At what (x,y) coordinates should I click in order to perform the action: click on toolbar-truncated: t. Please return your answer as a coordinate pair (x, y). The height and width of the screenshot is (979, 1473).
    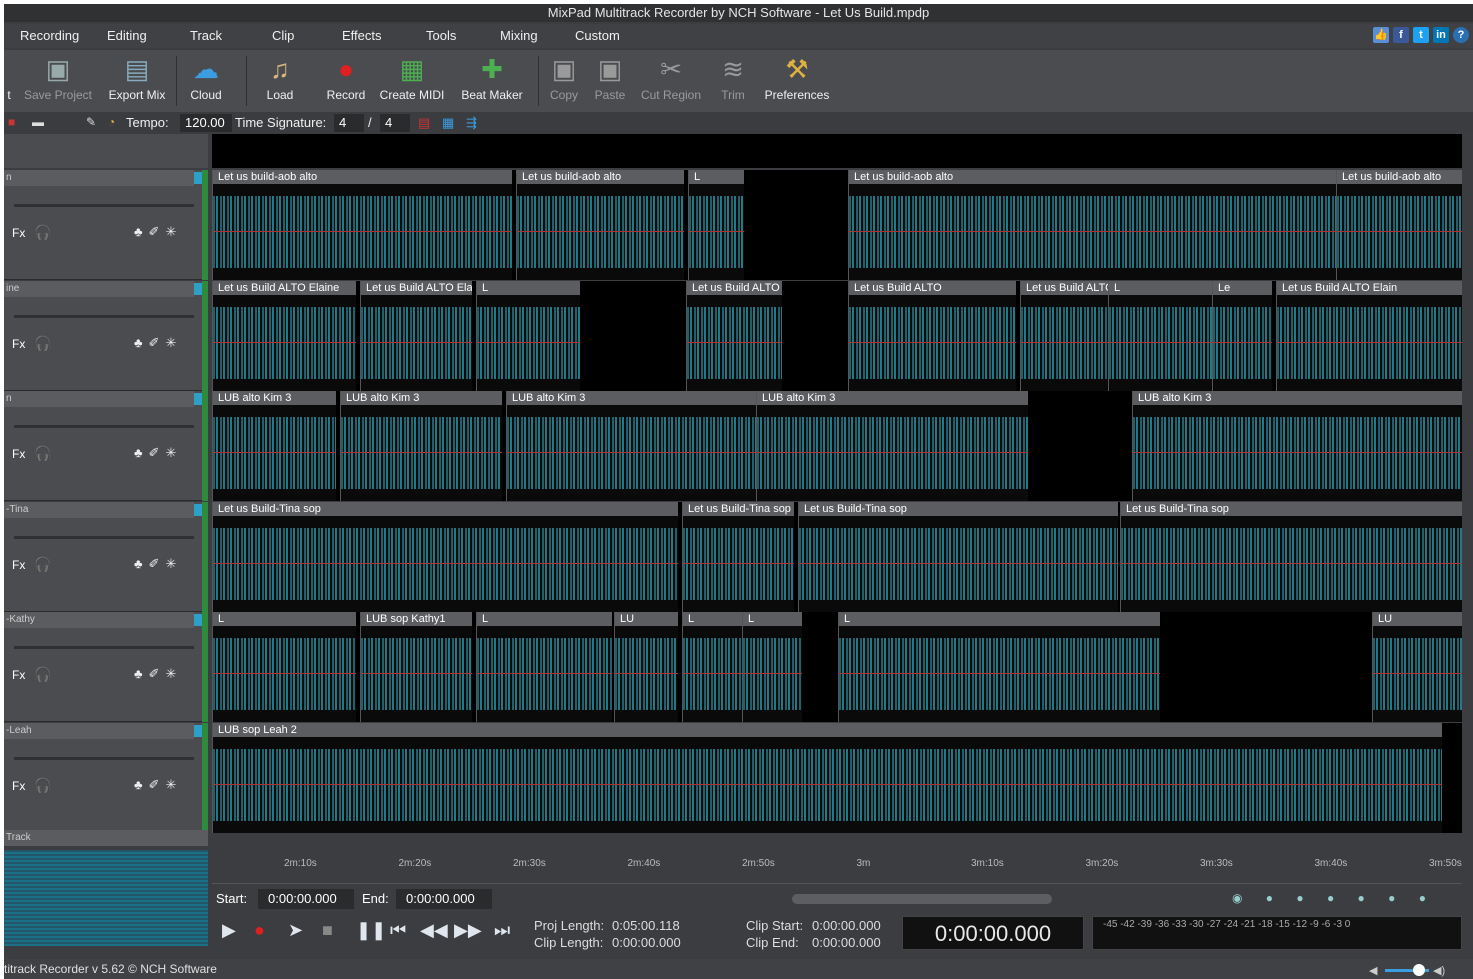
    Looking at the image, I should click on (9, 77).